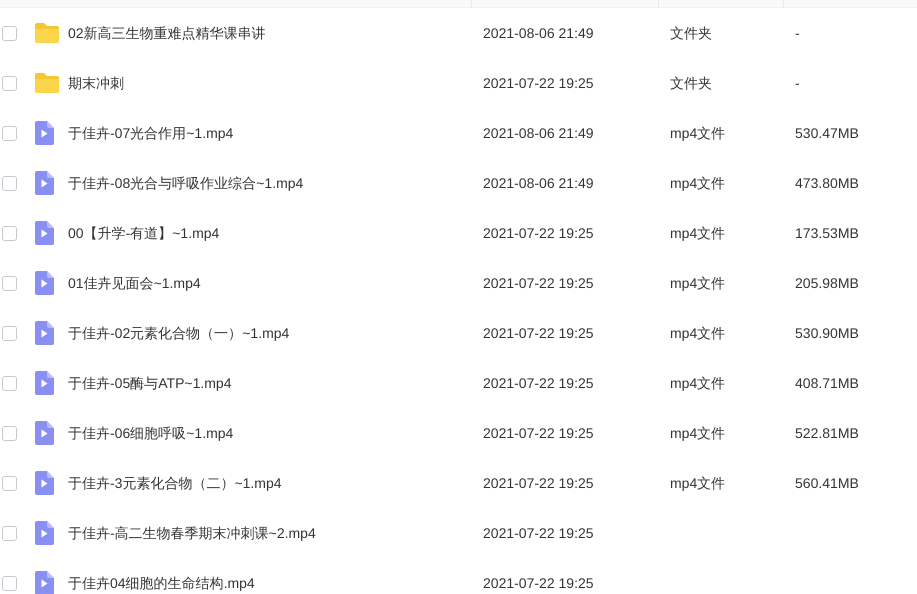 The width and height of the screenshot is (917, 594). What do you see at coordinates (827, 432) in the screenshot?
I see `file-size: 522.81MB` at bounding box center [827, 432].